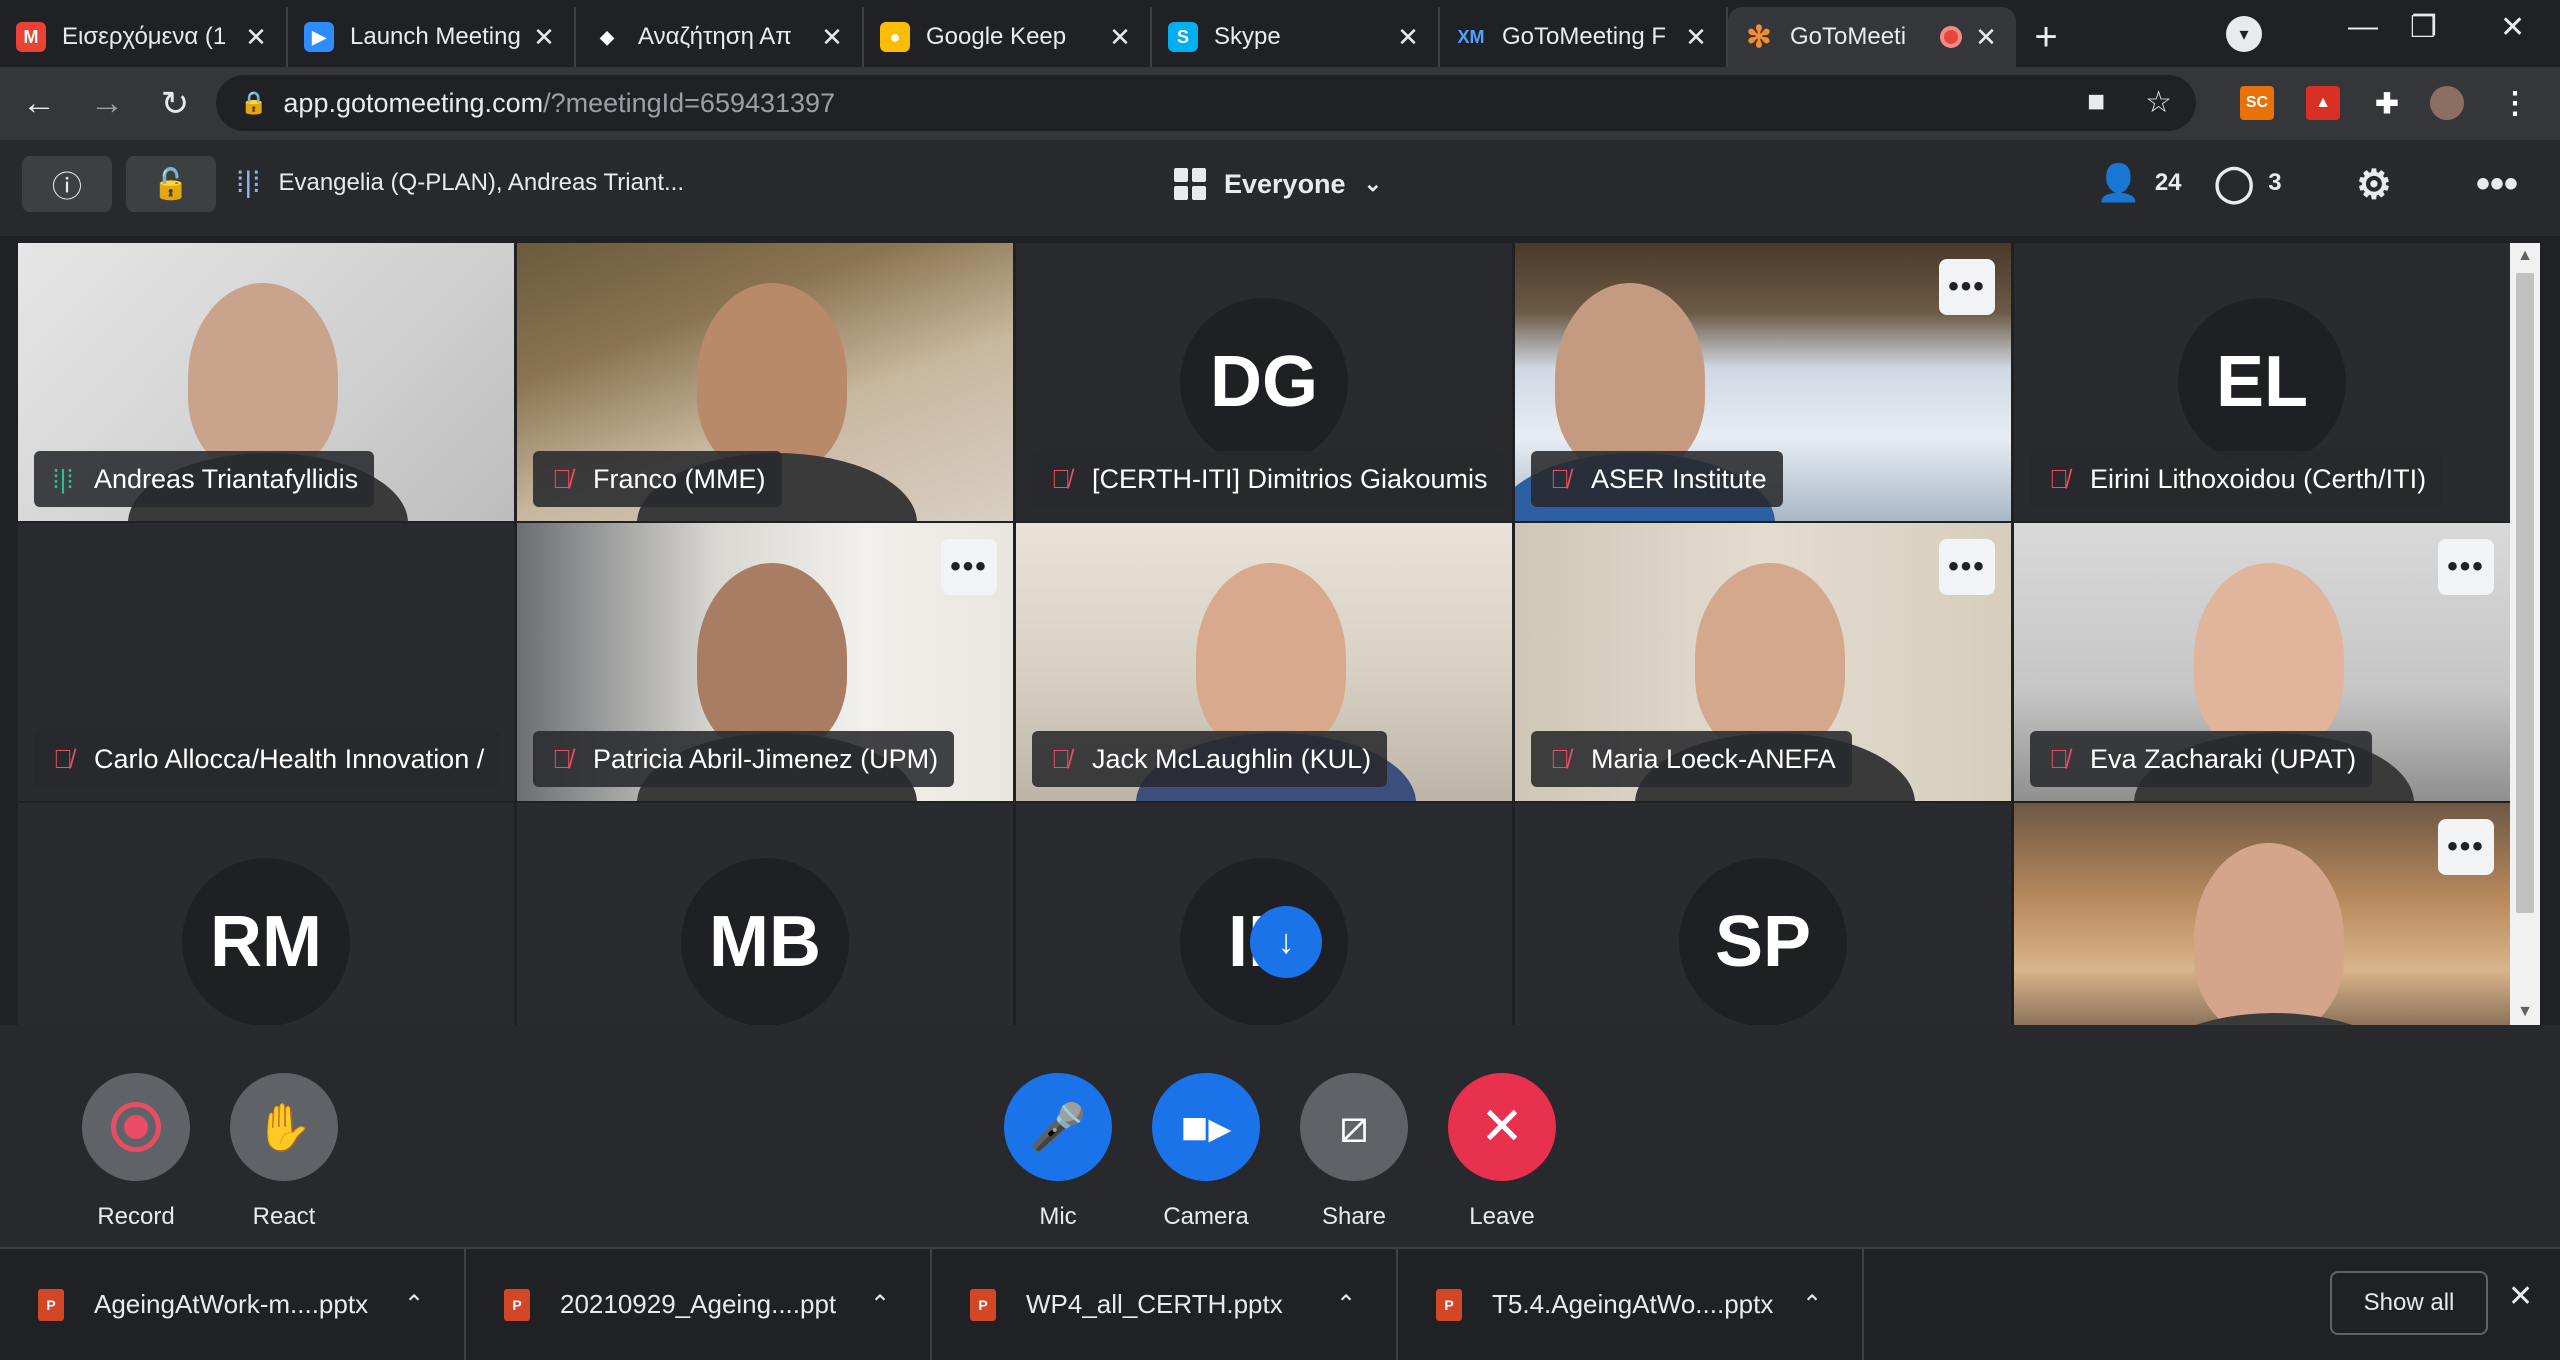  I want to click on record-button: Record, so click(136, 1152).